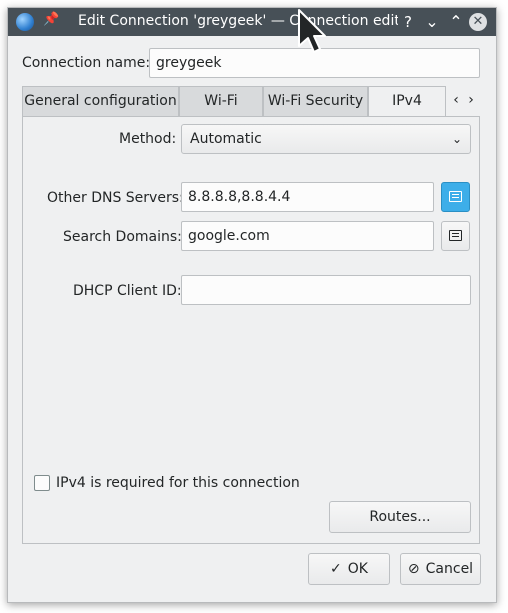 The height and width of the screenshot is (613, 508). What do you see at coordinates (148, 139) in the screenshot?
I see `method-label: Method:` at bounding box center [148, 139].